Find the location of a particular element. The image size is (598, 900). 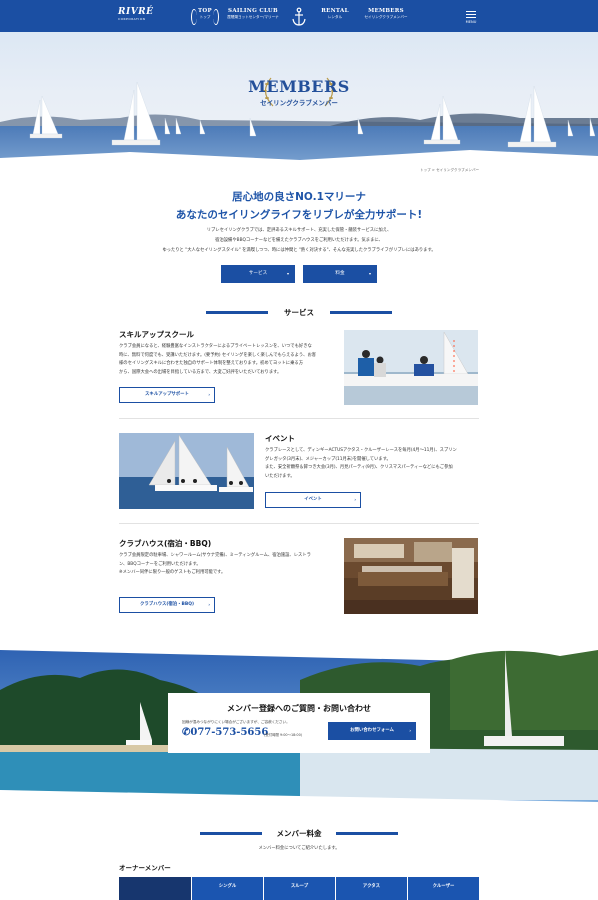

phone-number: ✆077-573-5656 is located at coordinates (225, 732).